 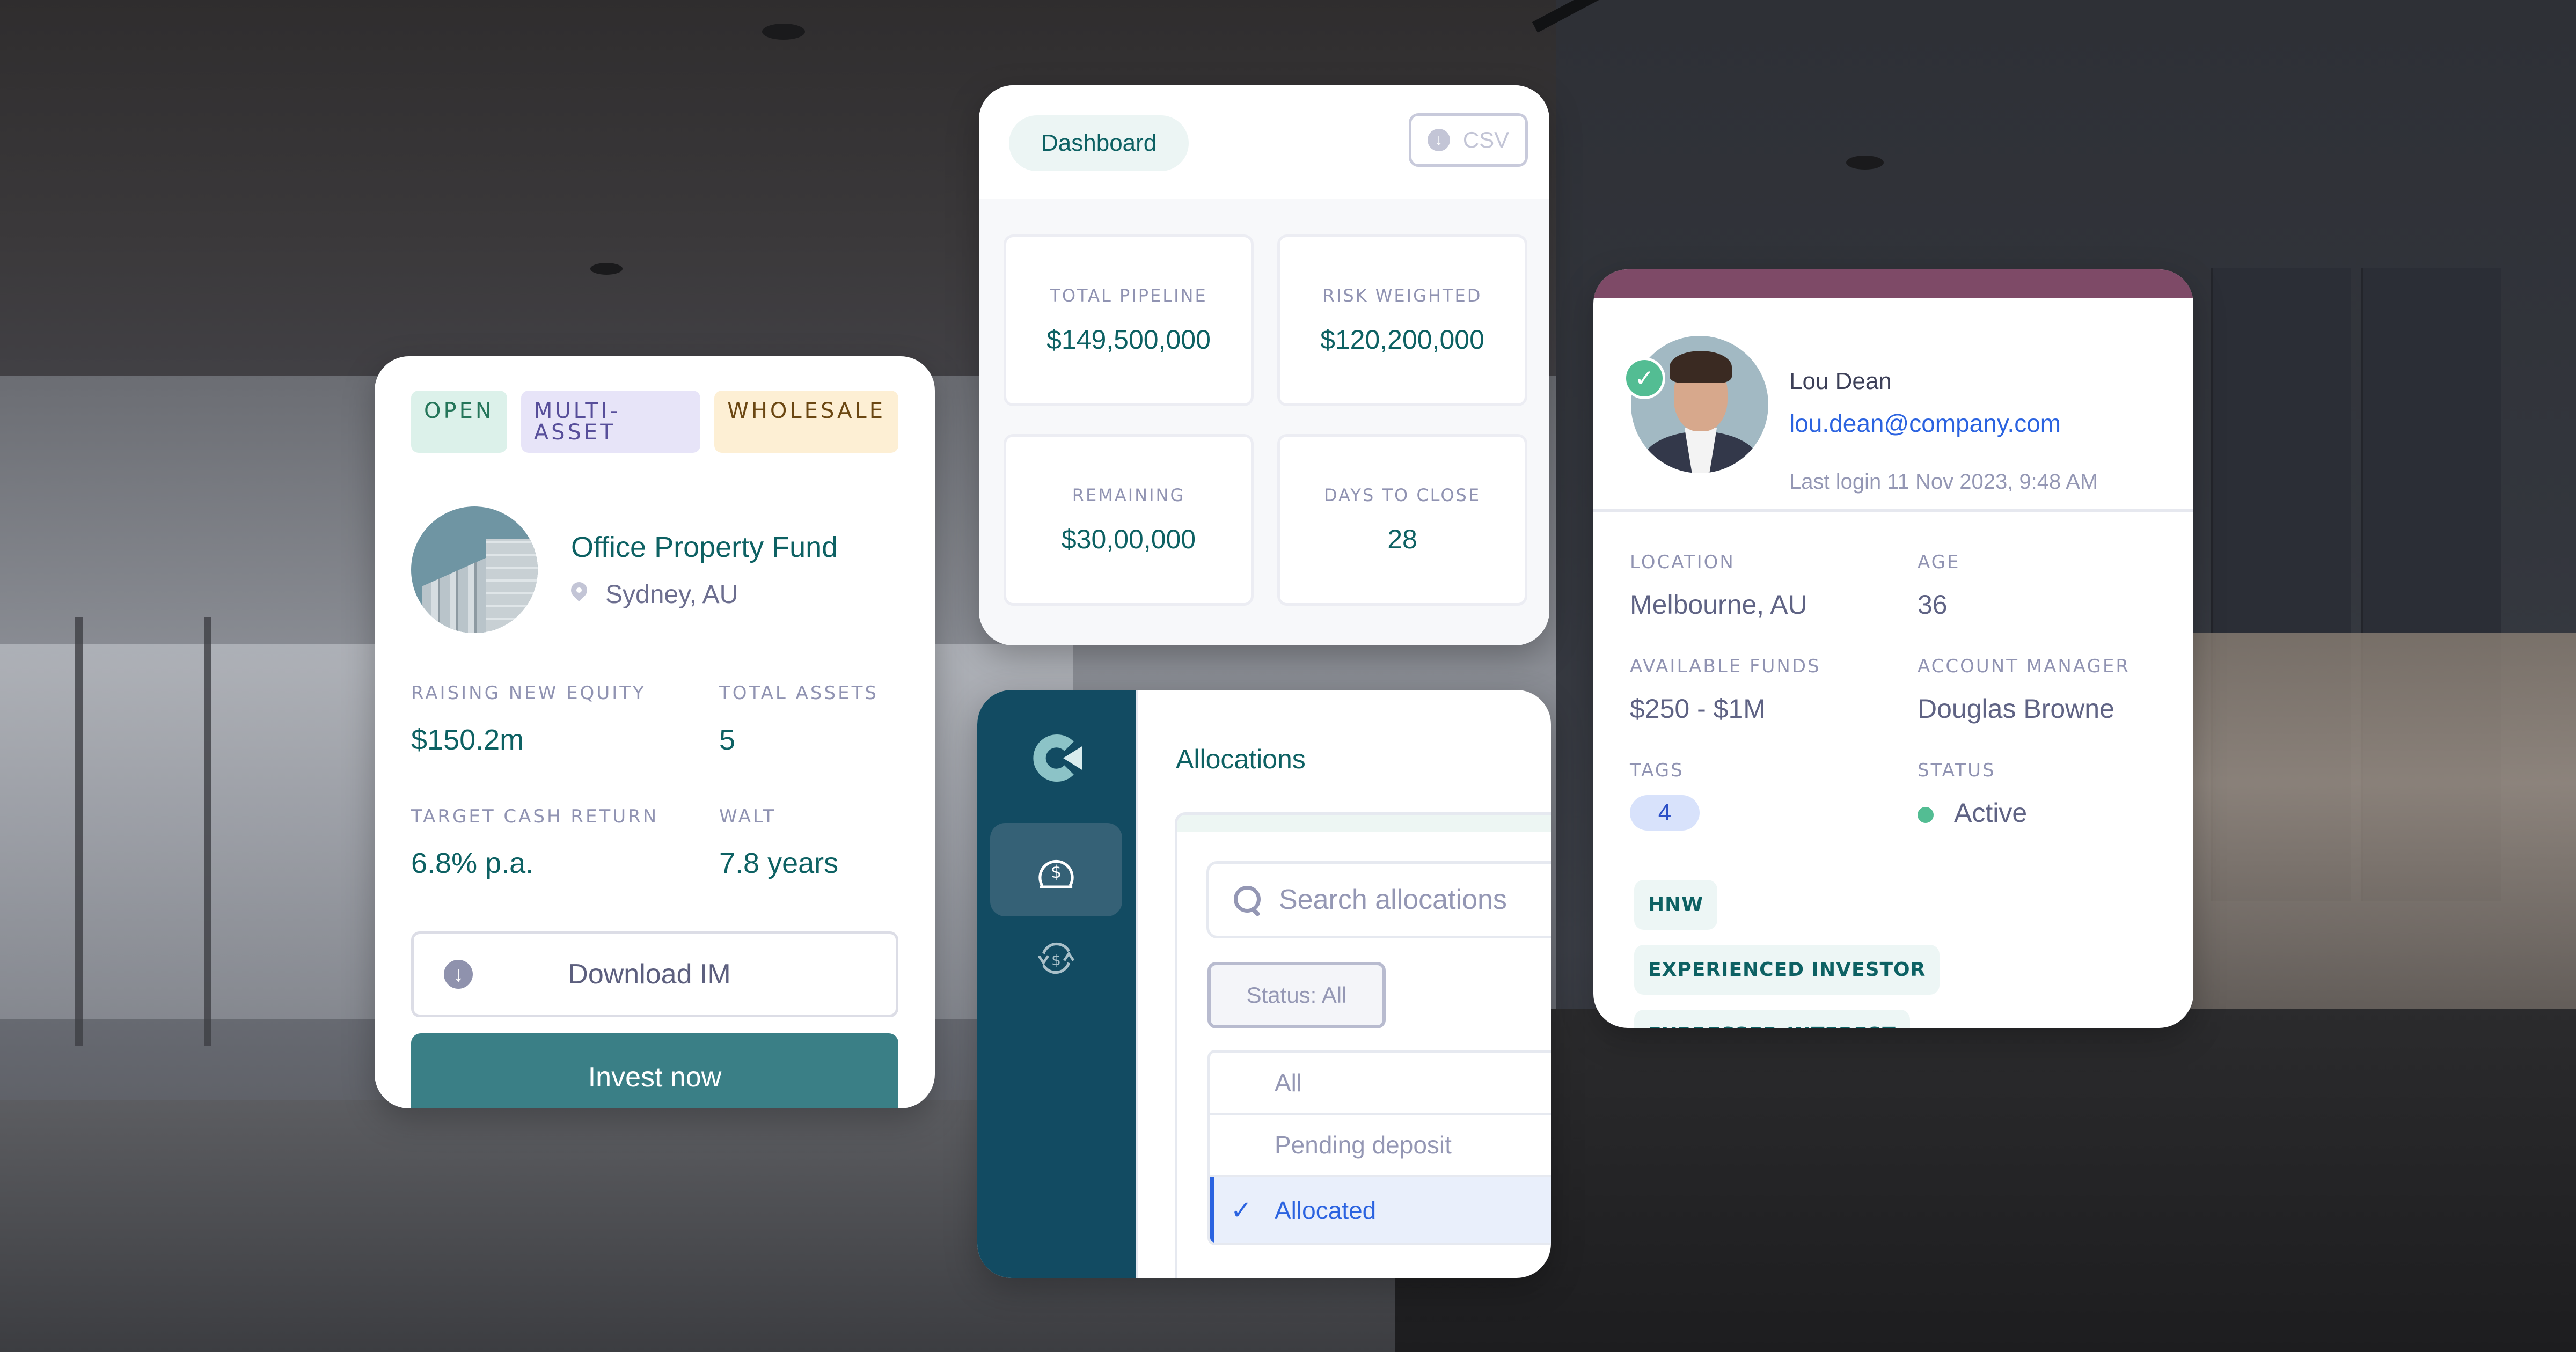 I want to click on fund-location: Sydney, AU, so click(x=704, y=594).